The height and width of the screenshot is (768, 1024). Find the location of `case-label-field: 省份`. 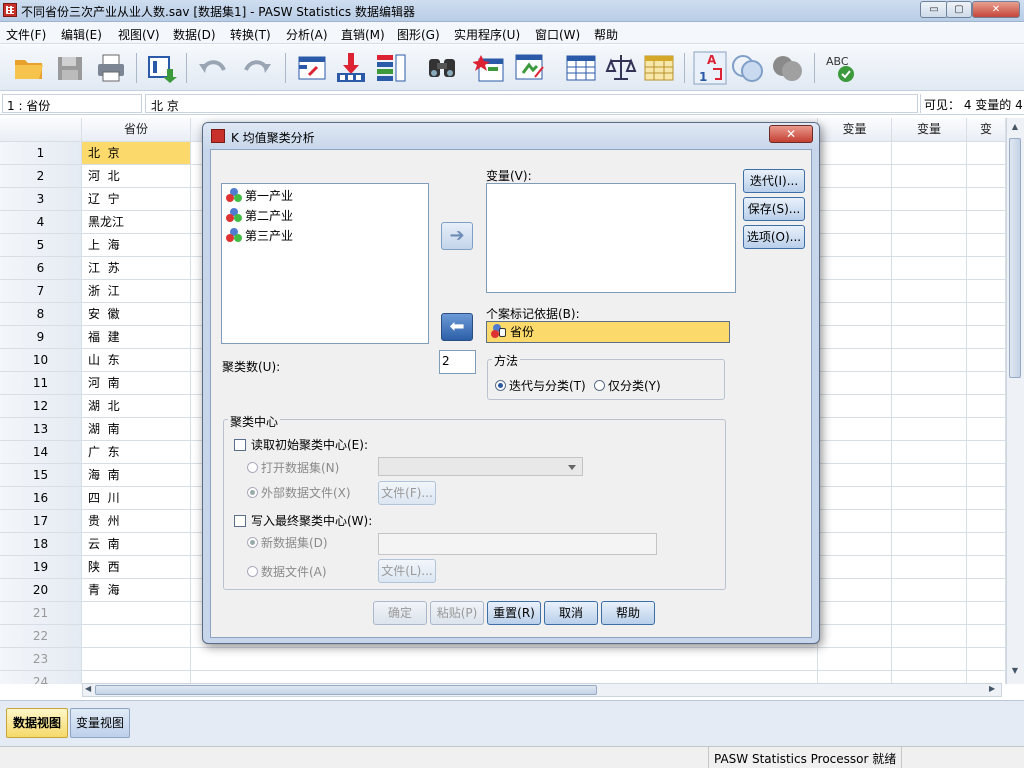

case-label-field: 省份 is located at coordinates (608, 332).